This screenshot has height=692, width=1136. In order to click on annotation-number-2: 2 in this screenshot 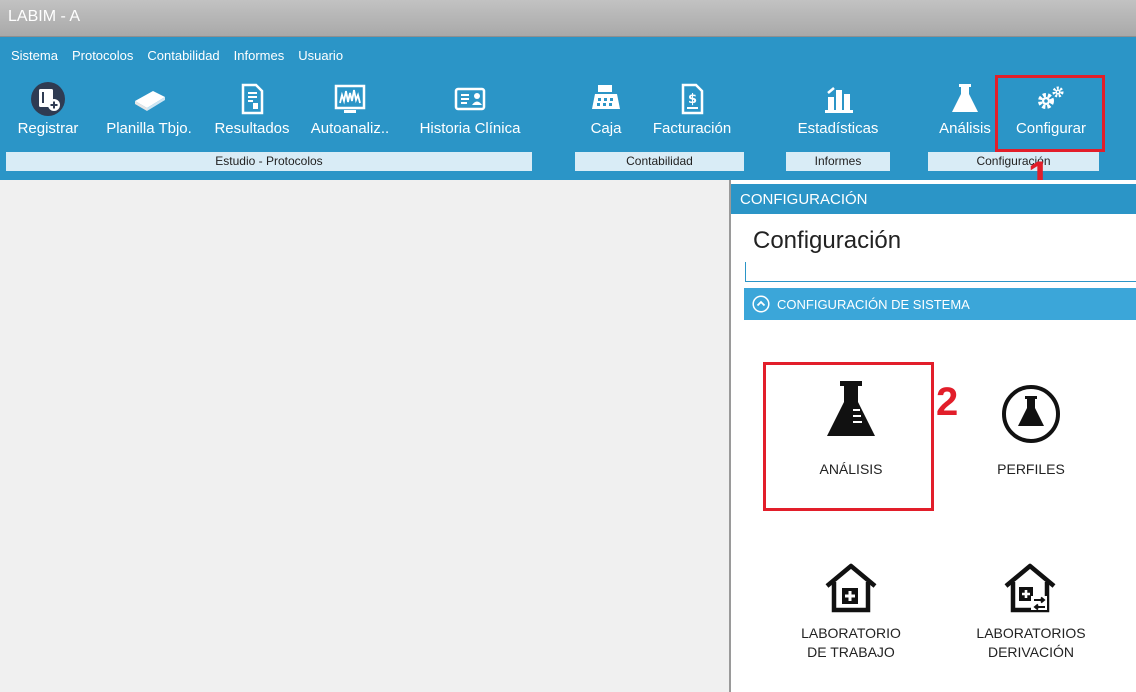, I will do `click(947, 402)`.